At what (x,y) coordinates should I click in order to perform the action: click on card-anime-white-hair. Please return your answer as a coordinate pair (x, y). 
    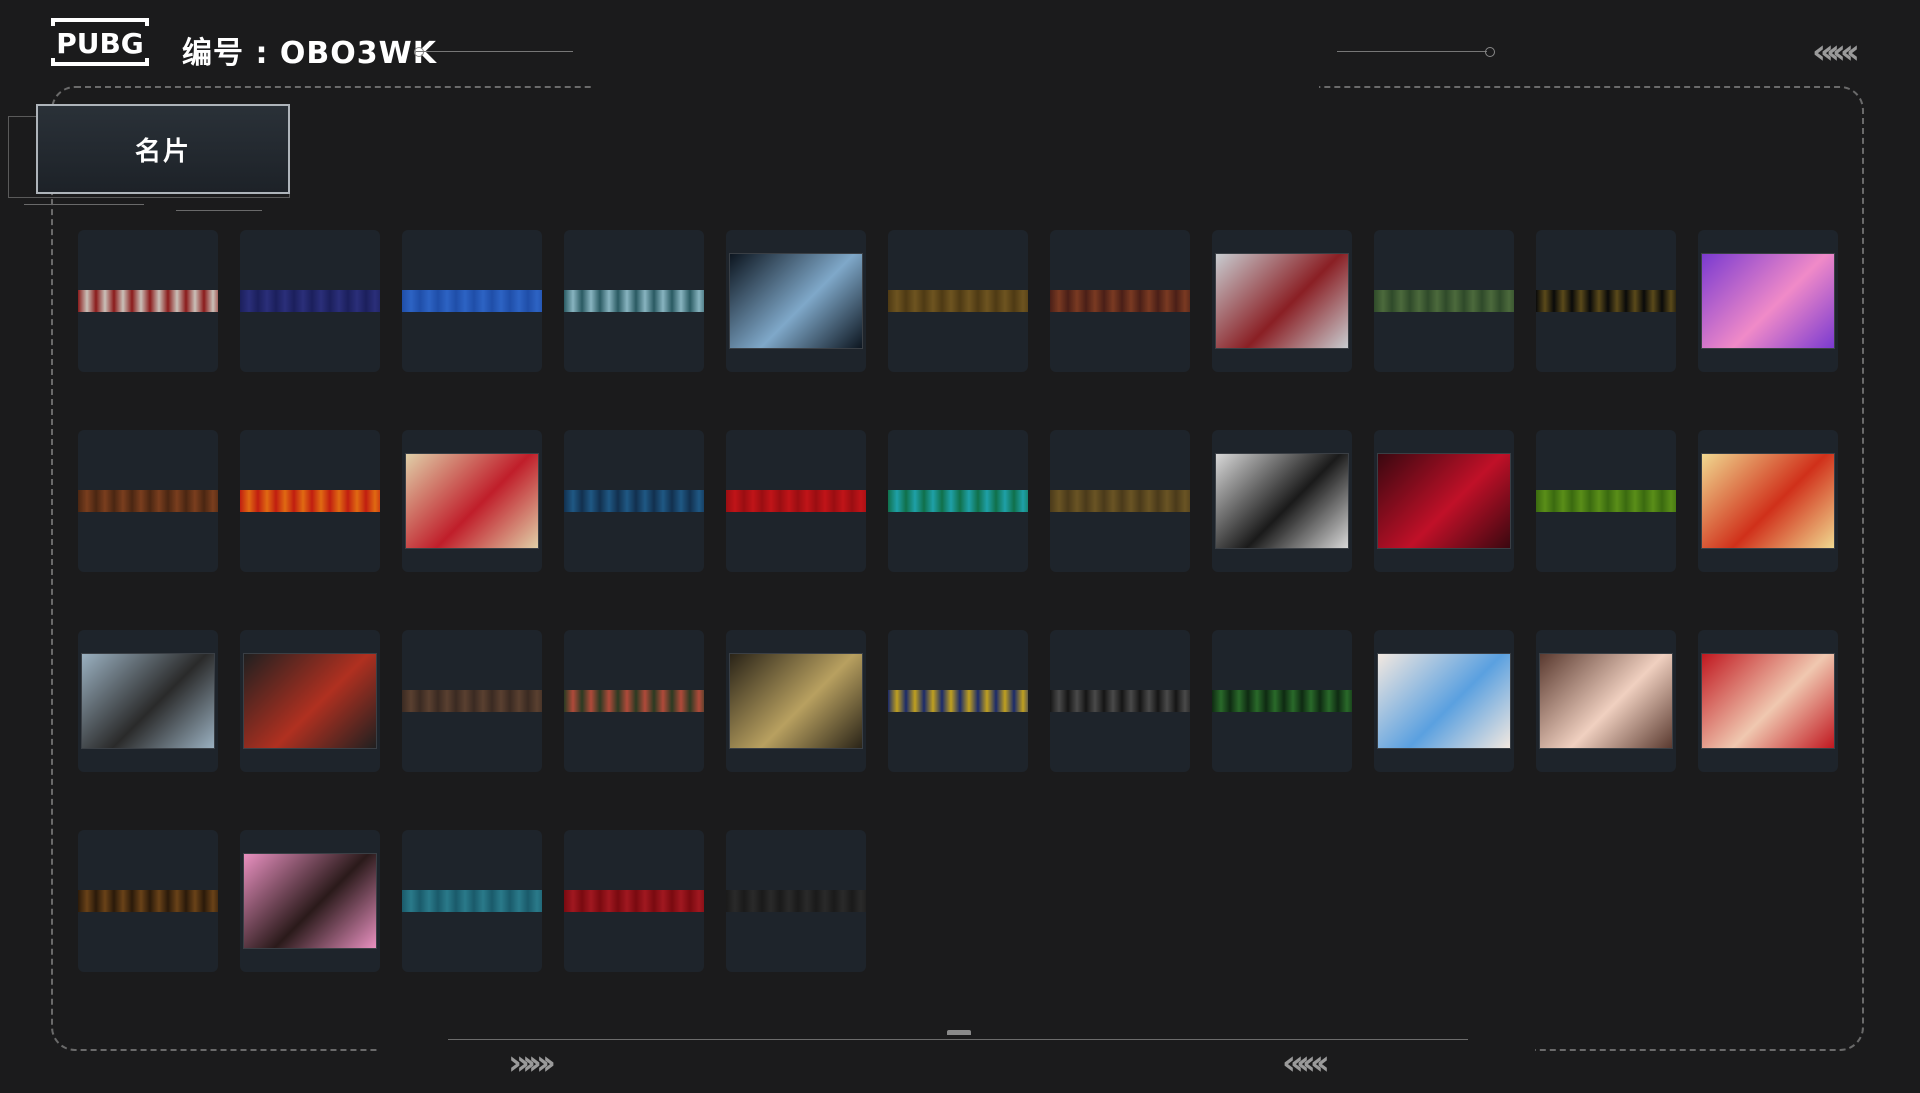
    Looking at the image, I should click on (1444, 701).